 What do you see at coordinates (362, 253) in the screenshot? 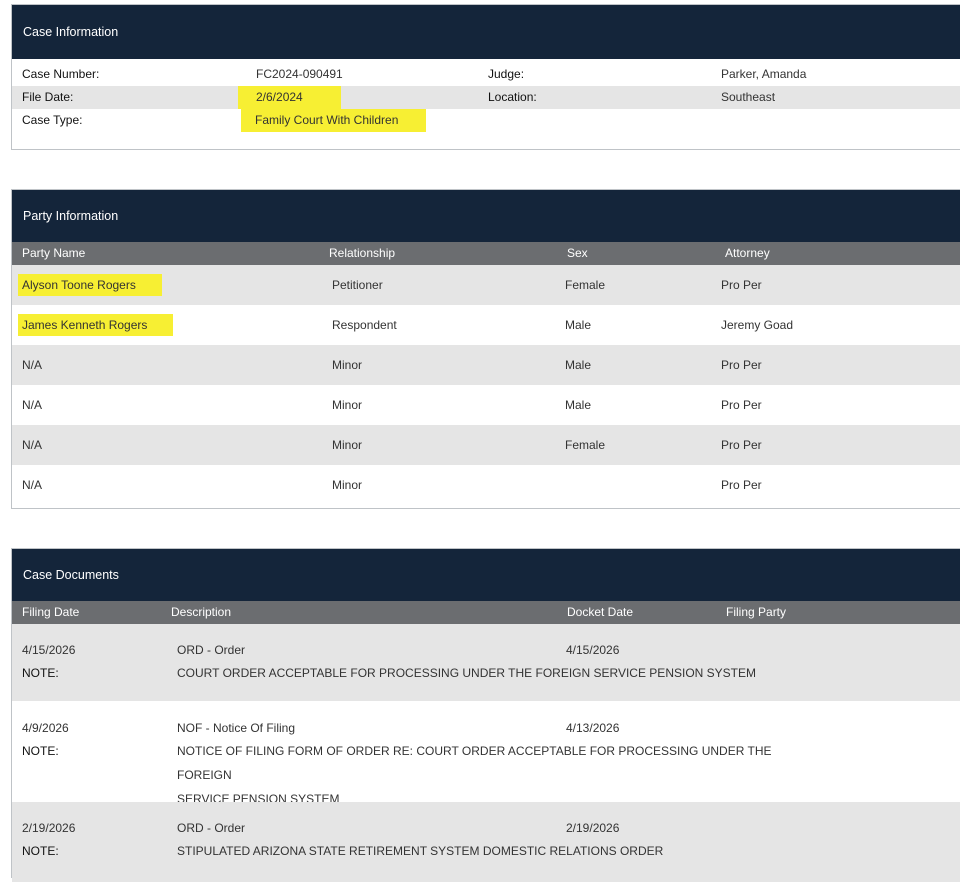
I see `col-relationship: Relationship` at bounding box center [362, 253].